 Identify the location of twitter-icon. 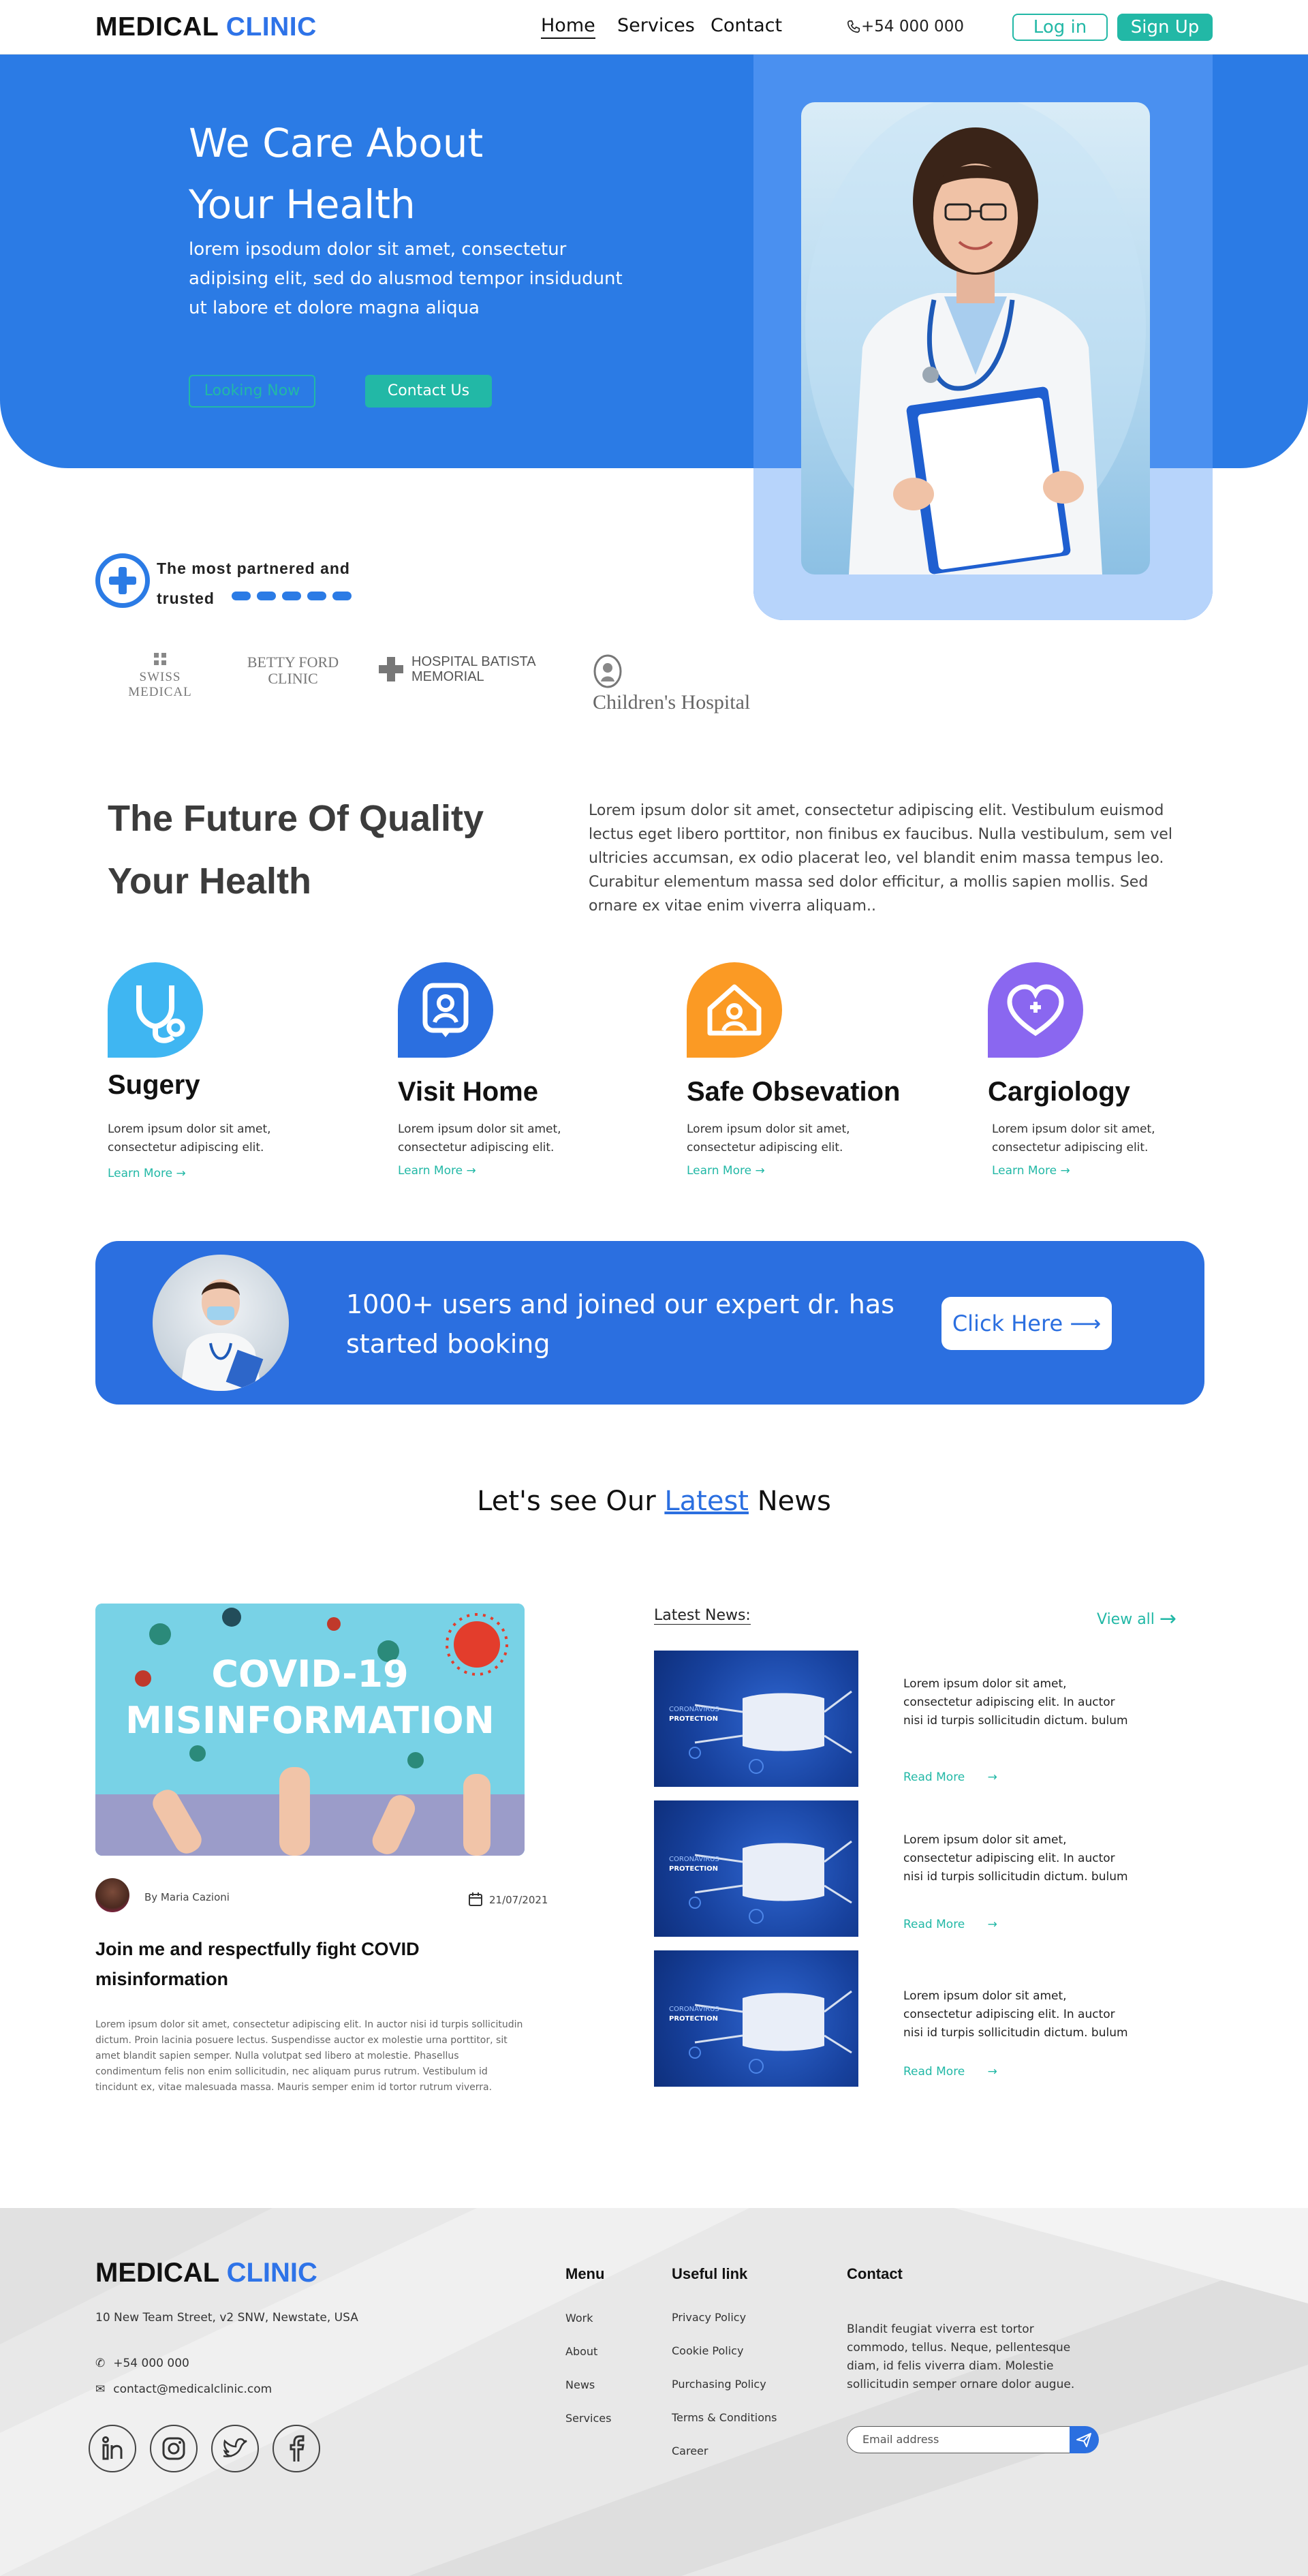
(235, 2448).